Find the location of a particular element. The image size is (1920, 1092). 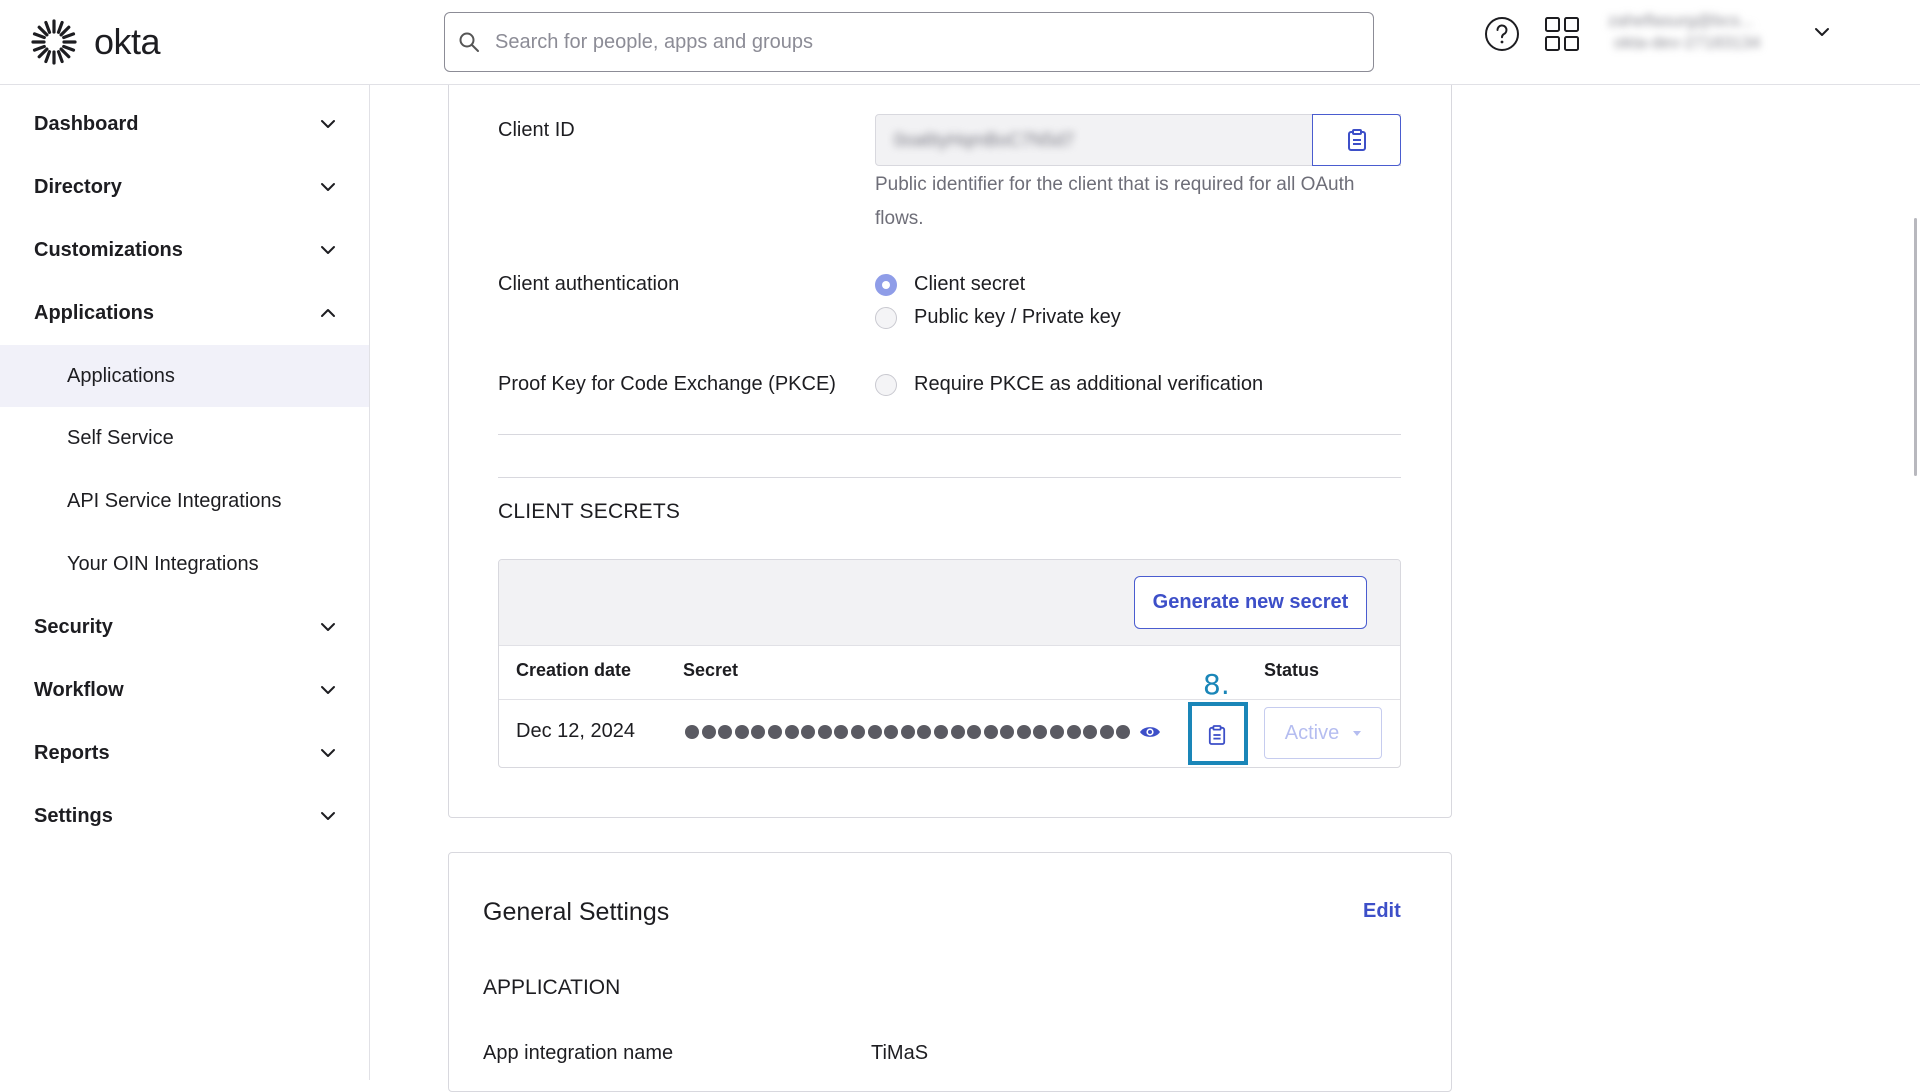

sidebar-subitem-label: API Service Integrations is located at coordinates (174, 500).